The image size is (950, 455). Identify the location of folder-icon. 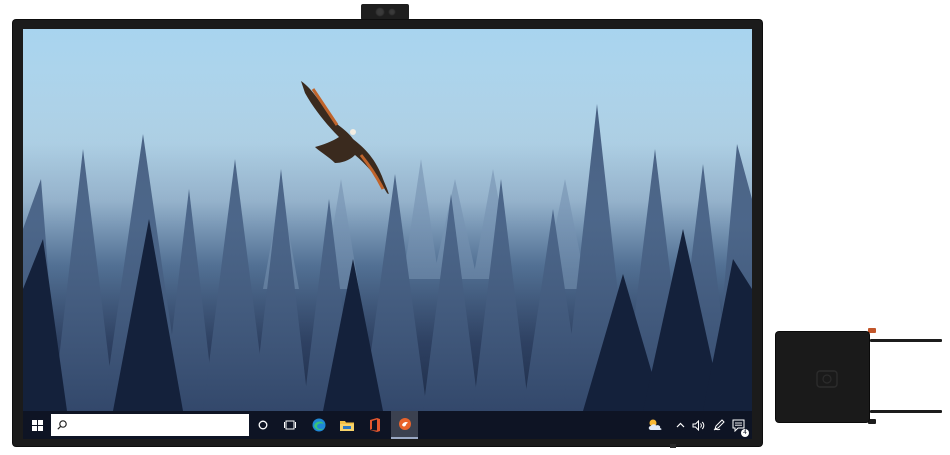
(347, 426).